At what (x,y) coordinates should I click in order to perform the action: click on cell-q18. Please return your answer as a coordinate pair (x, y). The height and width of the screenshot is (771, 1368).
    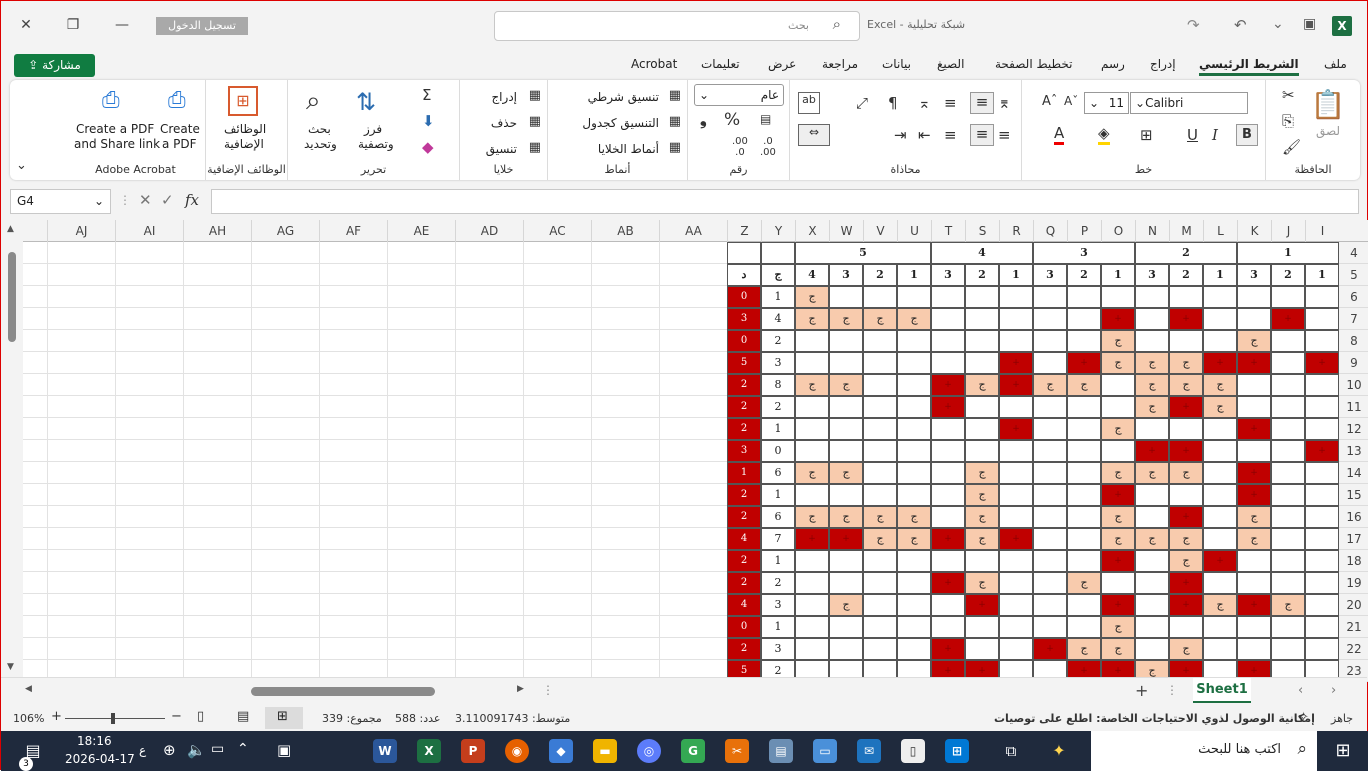
    Looking at the image, I should click on (1050, 561).